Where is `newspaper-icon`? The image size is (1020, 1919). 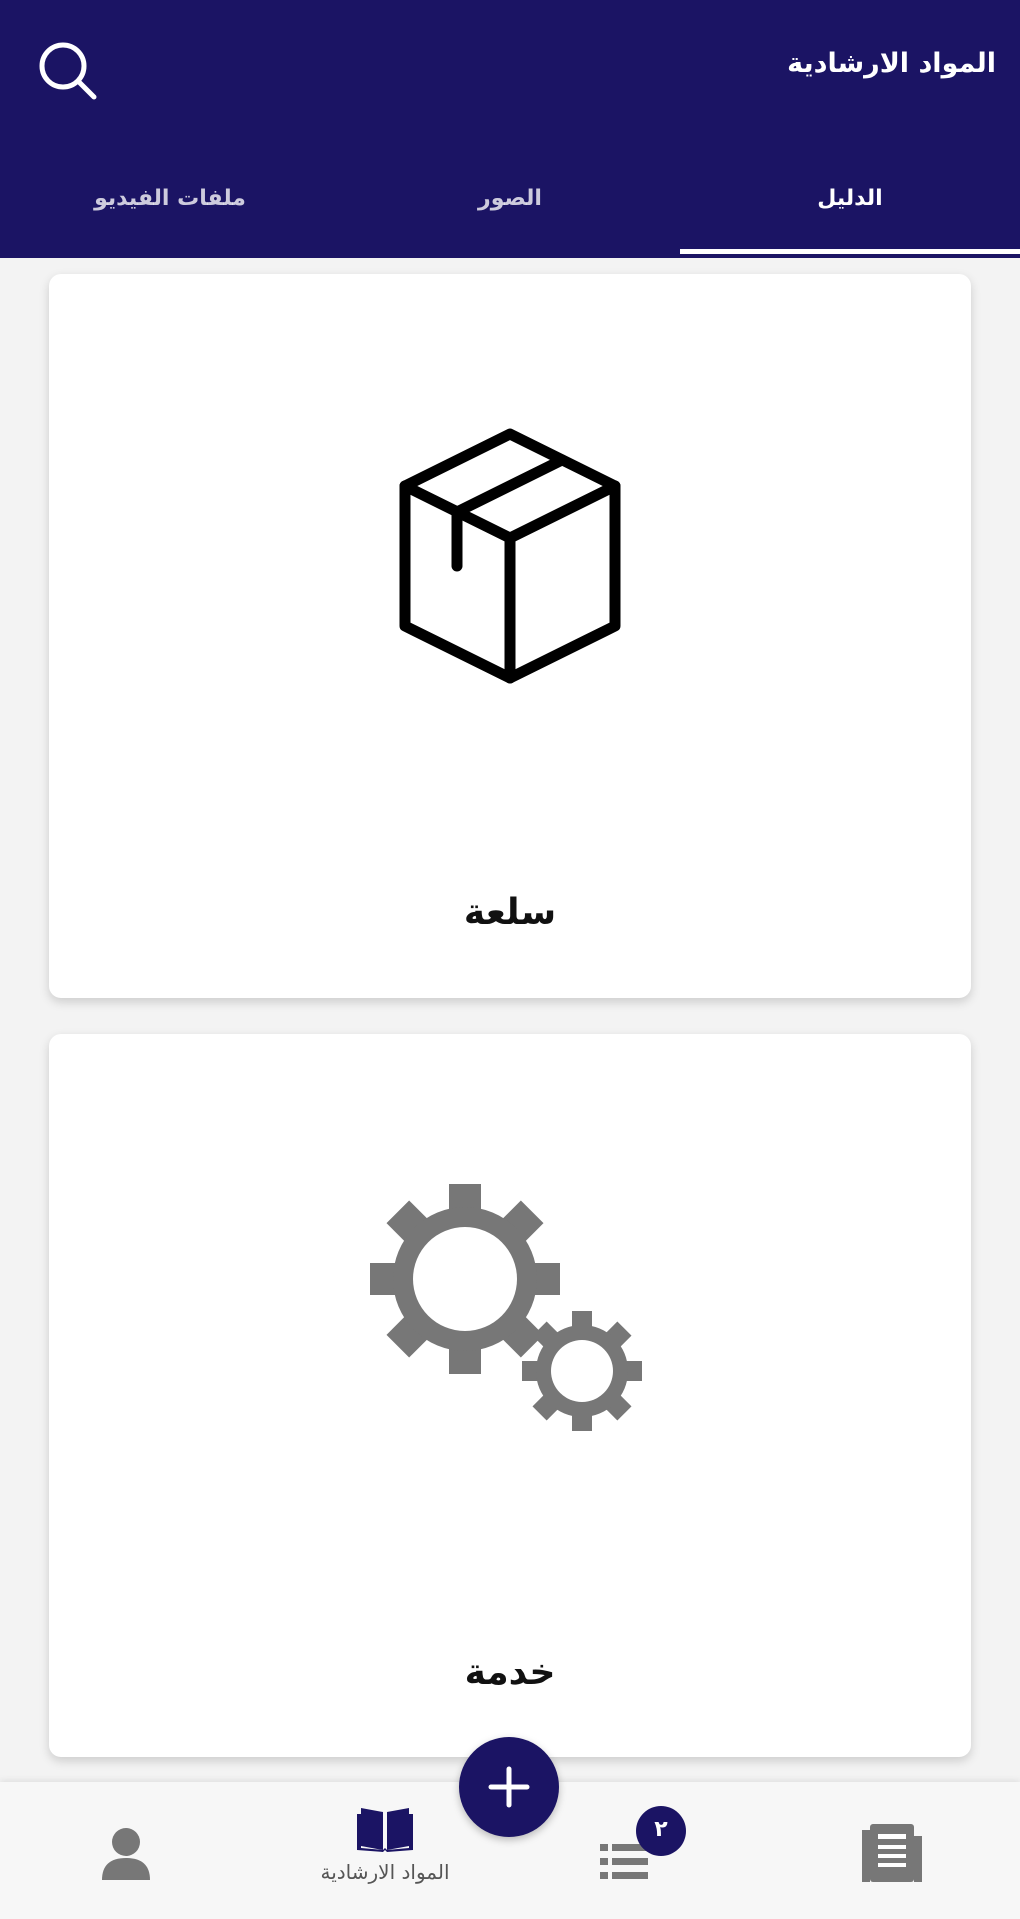 newspaper-icon is located at coordinates (892, 1853).